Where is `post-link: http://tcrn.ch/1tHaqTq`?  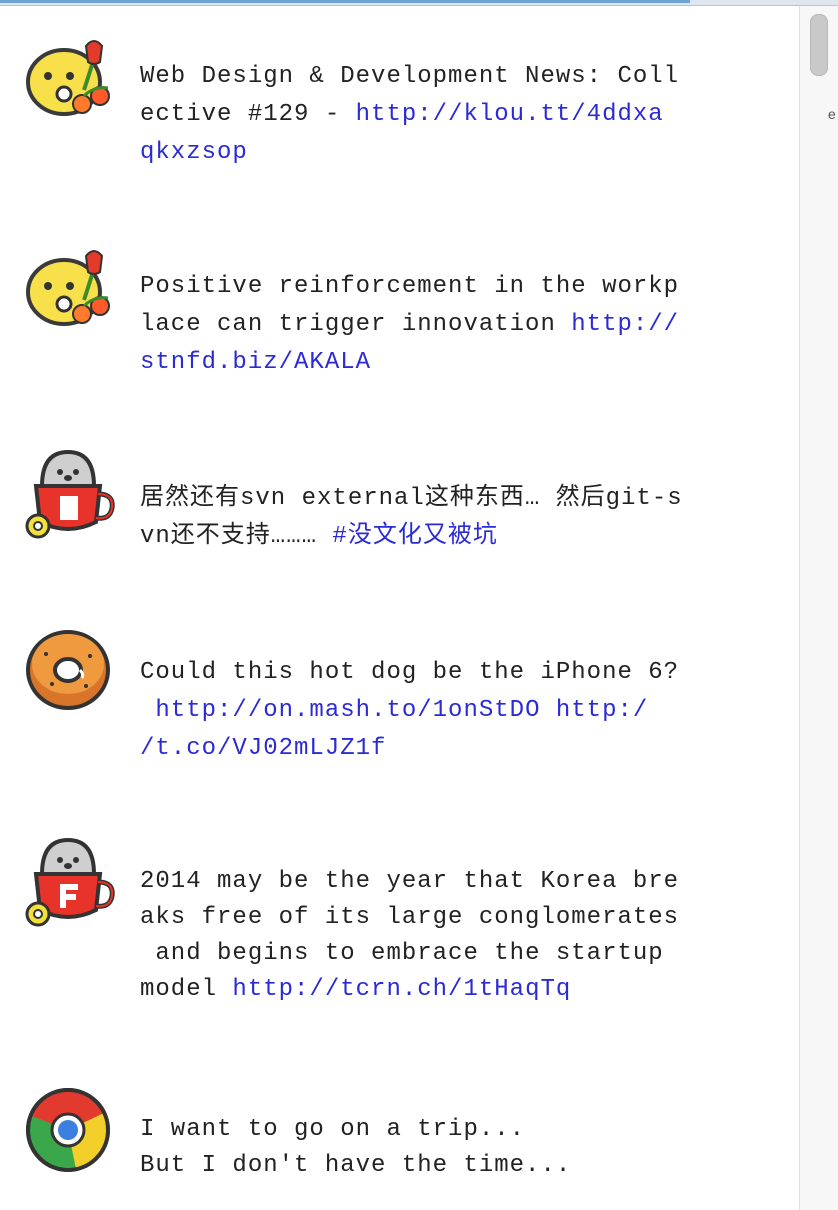 post-link: http://tcrn.ch/1tHaqTq is located at coordinates (401, 989).